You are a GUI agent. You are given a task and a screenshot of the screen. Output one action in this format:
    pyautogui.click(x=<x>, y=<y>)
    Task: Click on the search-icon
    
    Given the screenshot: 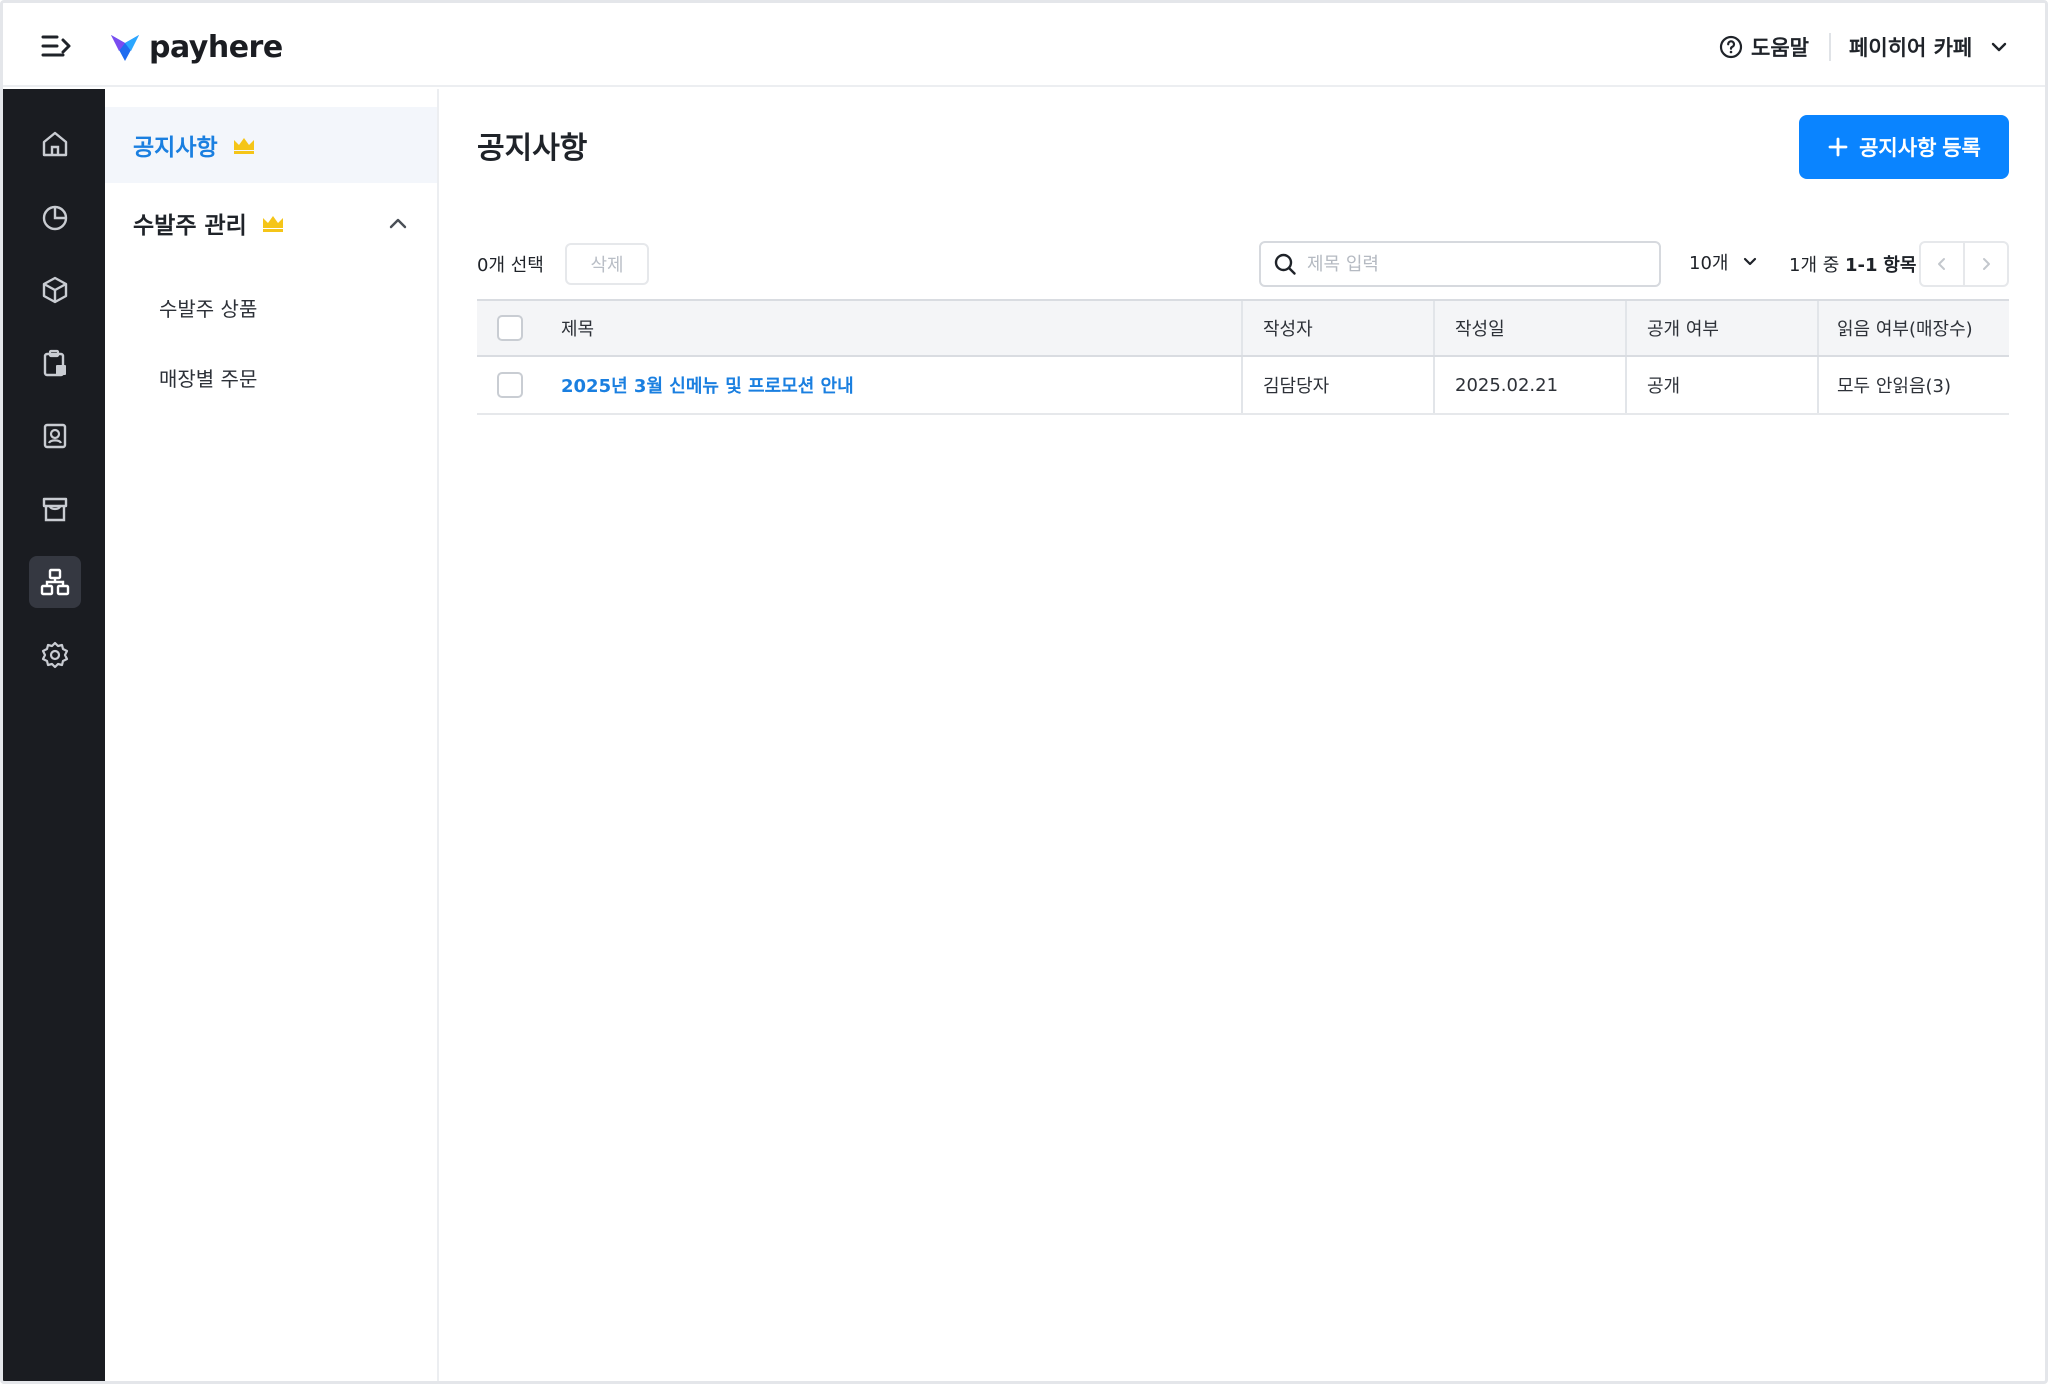 What is the action you would take?
    pyautogui.click(x=1285, y=264)
    